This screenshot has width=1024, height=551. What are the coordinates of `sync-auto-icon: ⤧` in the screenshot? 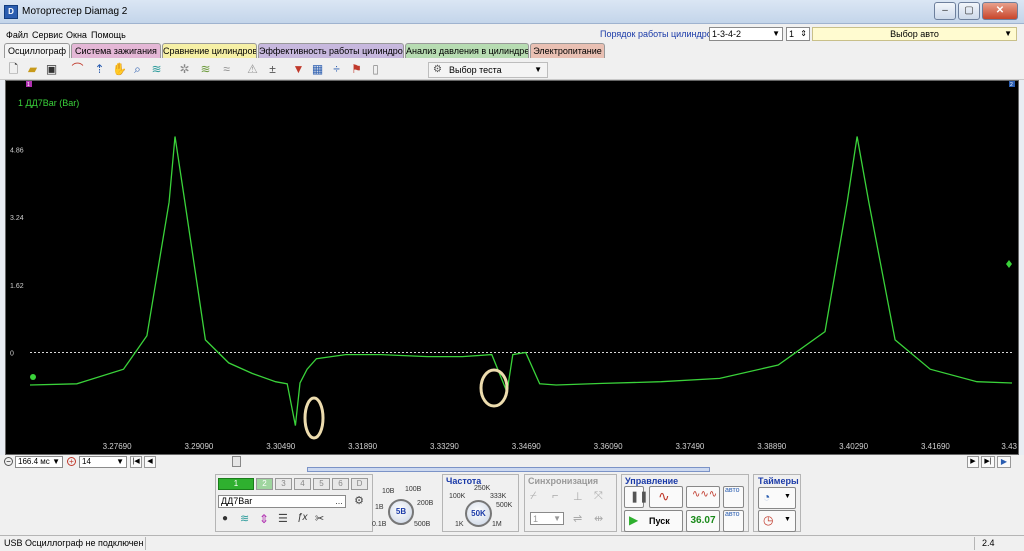 It's located at (598, 496).